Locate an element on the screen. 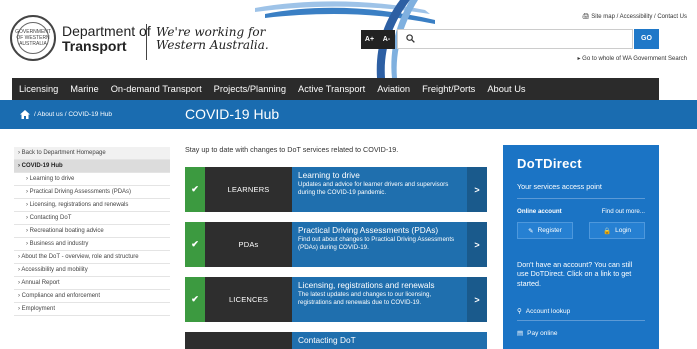 This screenshot has height=349, width=697. sidebar-item-licensing: › Licensing, registrations and renewals is located at coordinates (92, 205).